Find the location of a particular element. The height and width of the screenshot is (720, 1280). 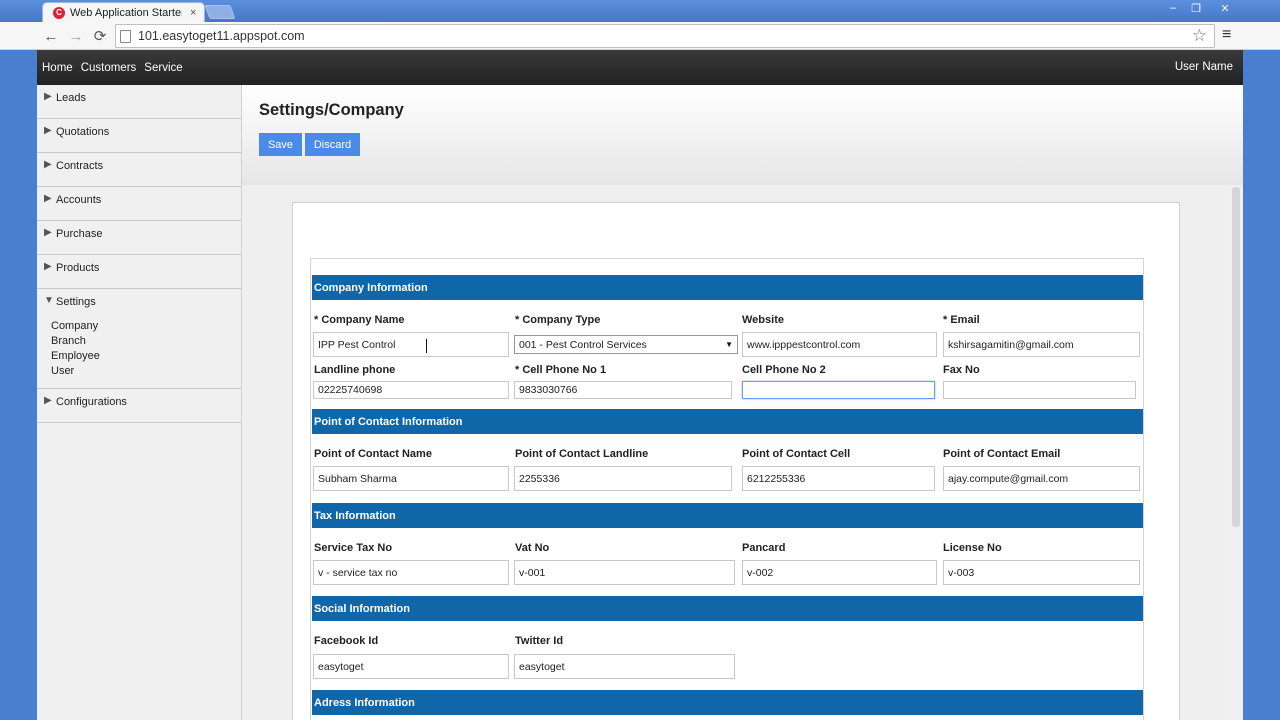

cell-phone-1-label: * Cell Phone No 1 is located at coordinates (561, 370).